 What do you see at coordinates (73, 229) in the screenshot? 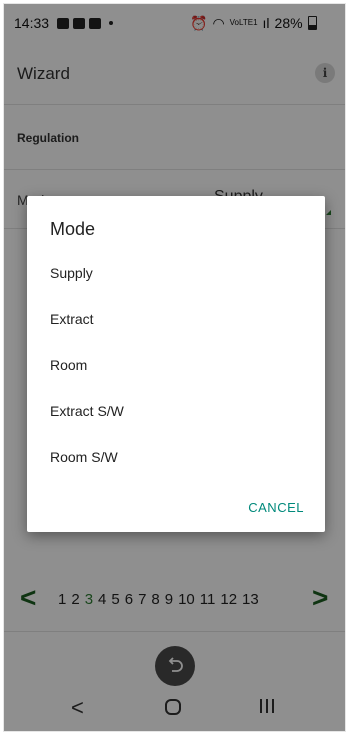
I see `dialog-title: Mode` at bounding box center [73, 229].